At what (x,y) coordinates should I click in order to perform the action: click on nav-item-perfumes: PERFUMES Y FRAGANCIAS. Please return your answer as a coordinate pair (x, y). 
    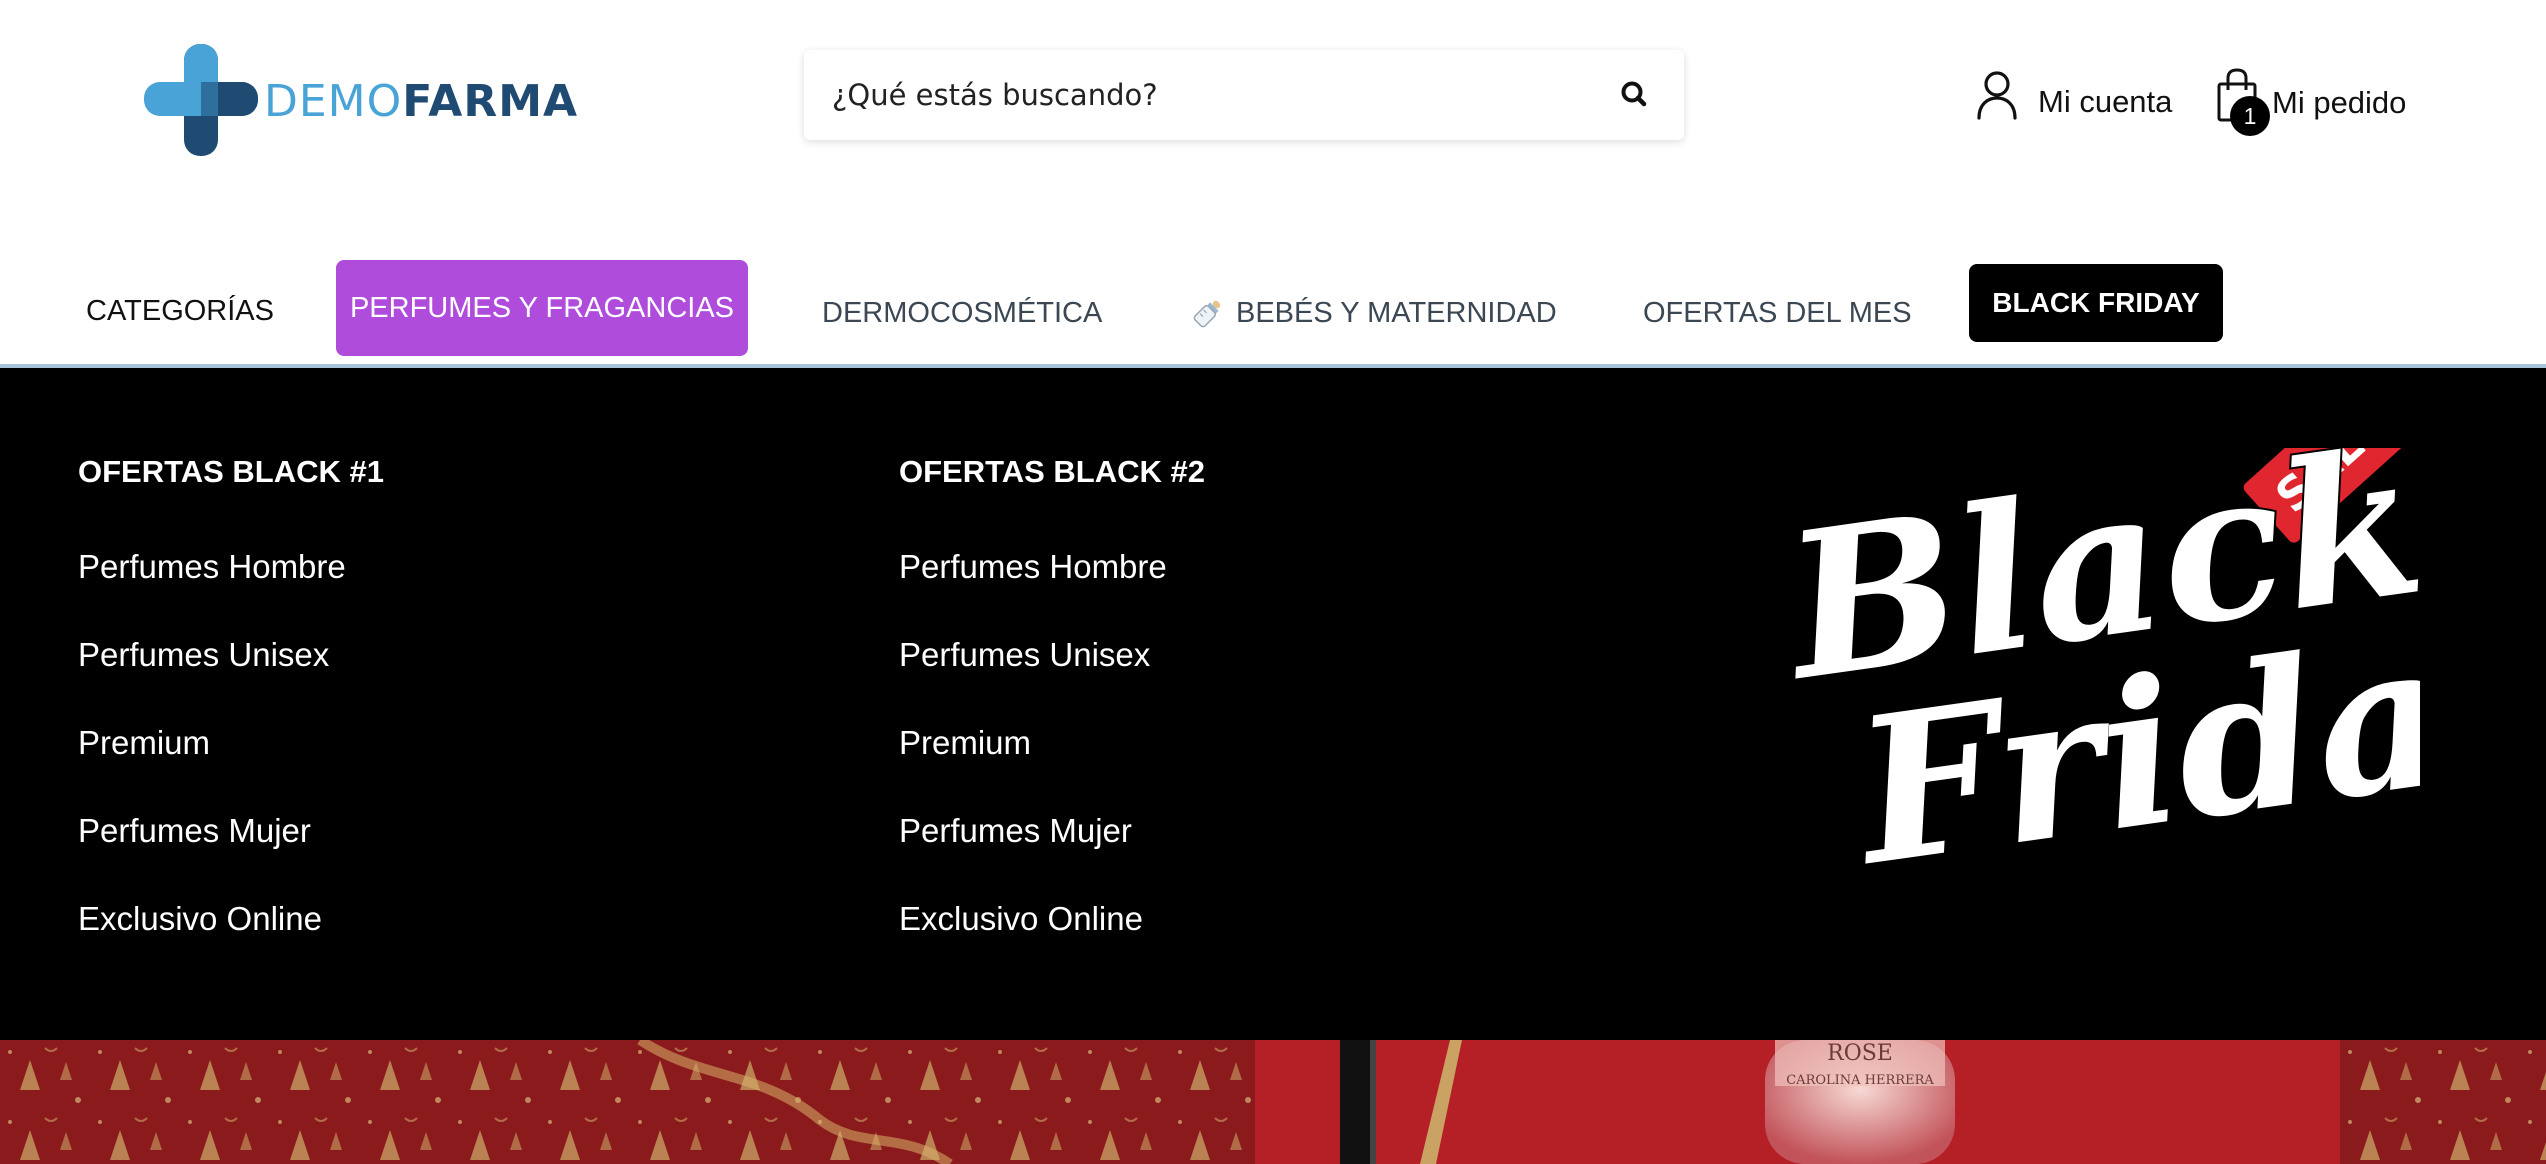
    Looking at the image, I should click on (542, 308).